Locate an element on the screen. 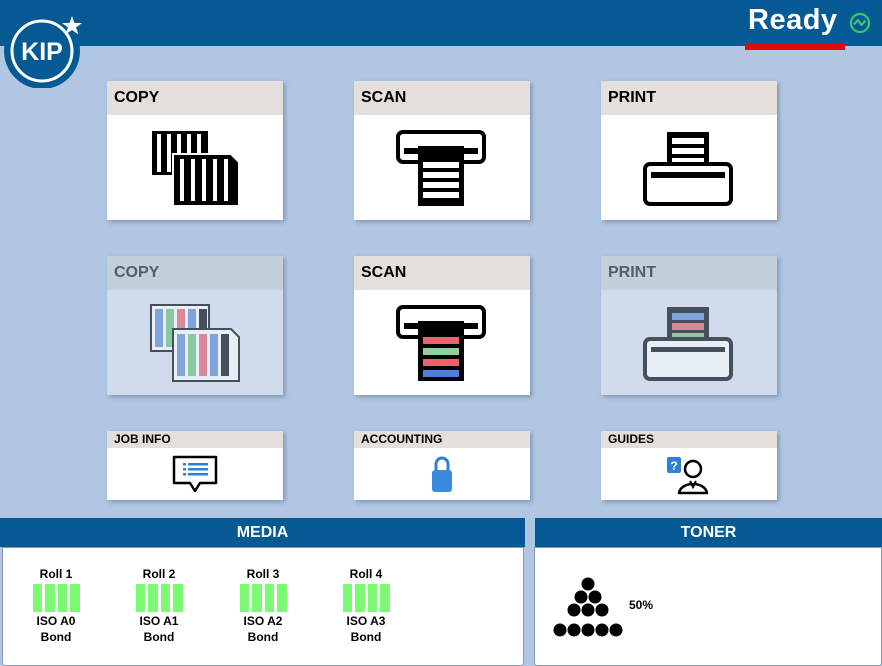  toner-level: 50% is located at coordinates (641, 605).